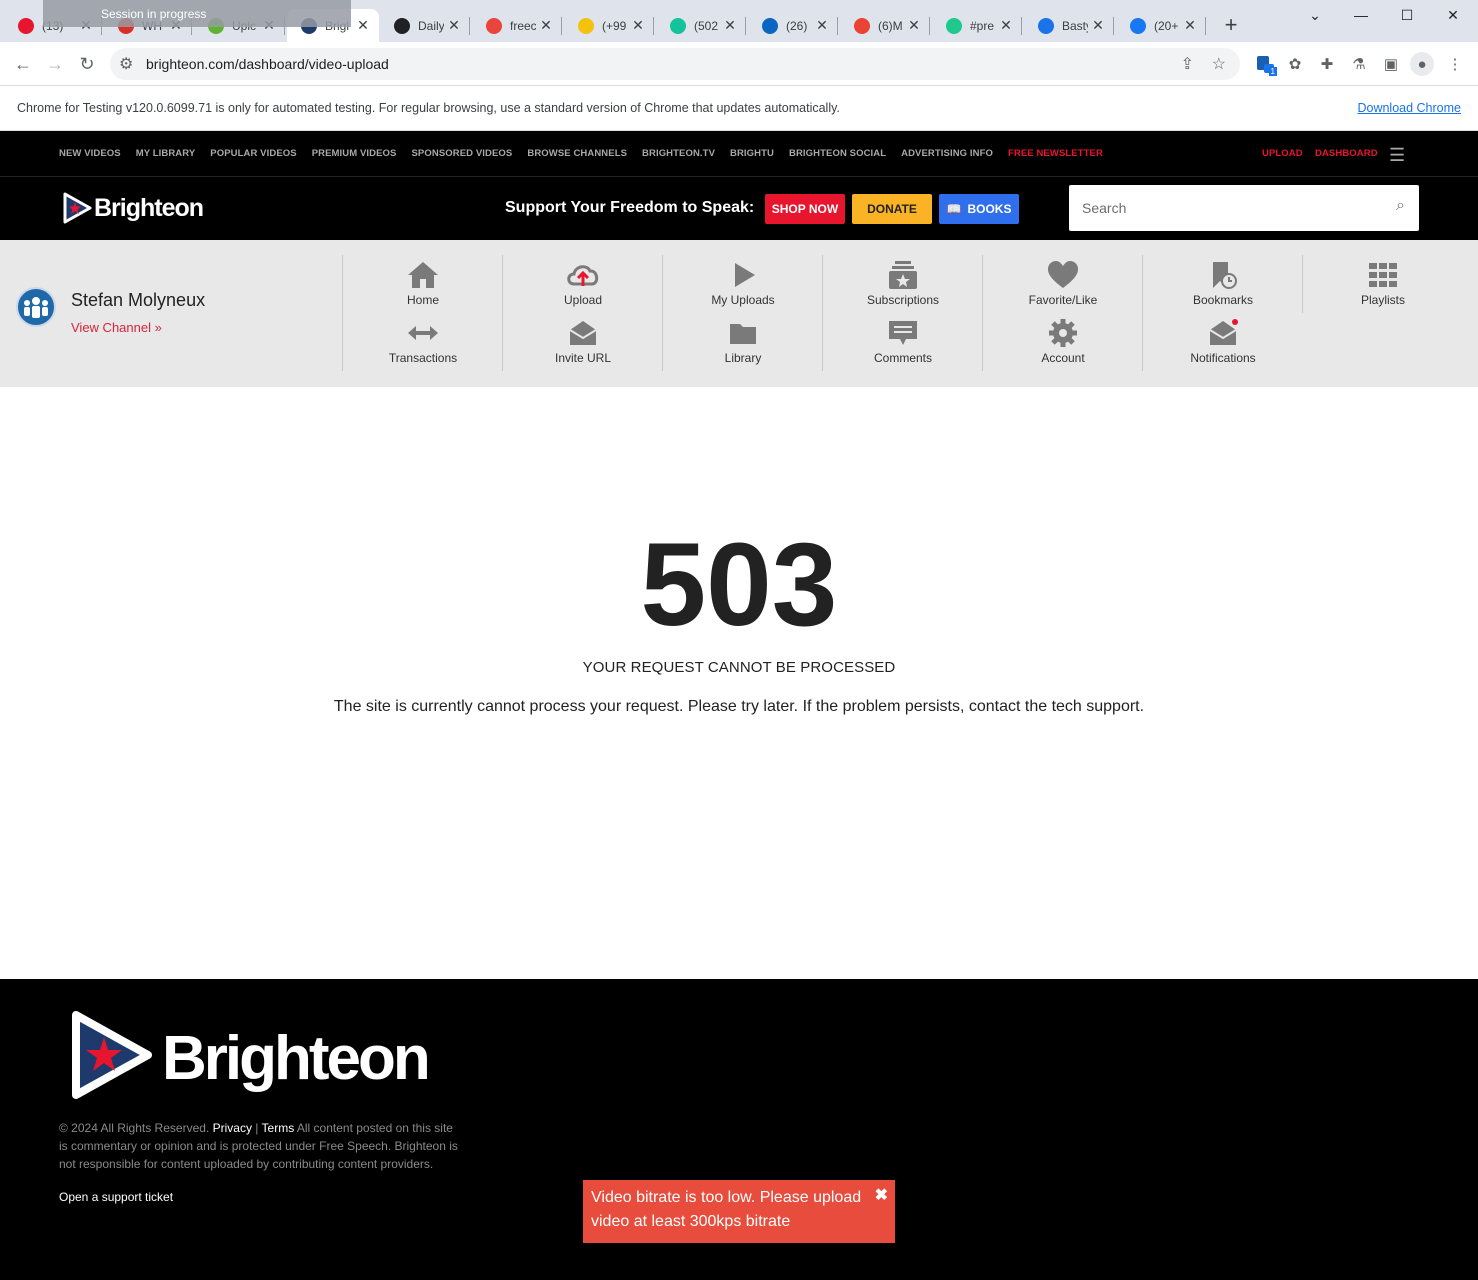  What do you see at coordinates (583, 341) in the screenshot?
I see `dash-item-invite-url: Invite URL` at bounding box center [583, 341].